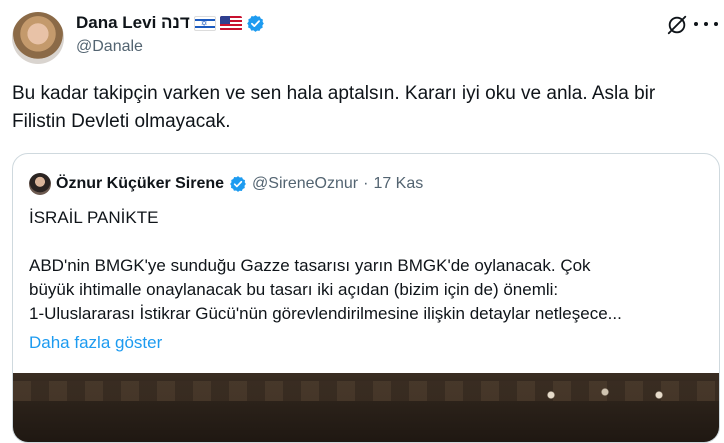 The width and height of the screenshot is (724, 443). I want to click on us-flag-icon, so click(230, 23).